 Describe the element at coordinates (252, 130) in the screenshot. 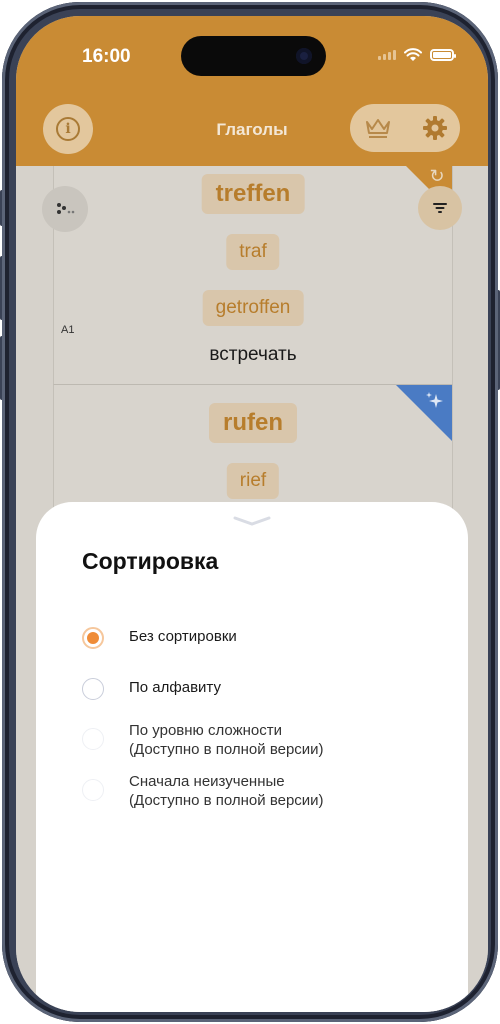

I see `app-header: i Глаголы` at that location.